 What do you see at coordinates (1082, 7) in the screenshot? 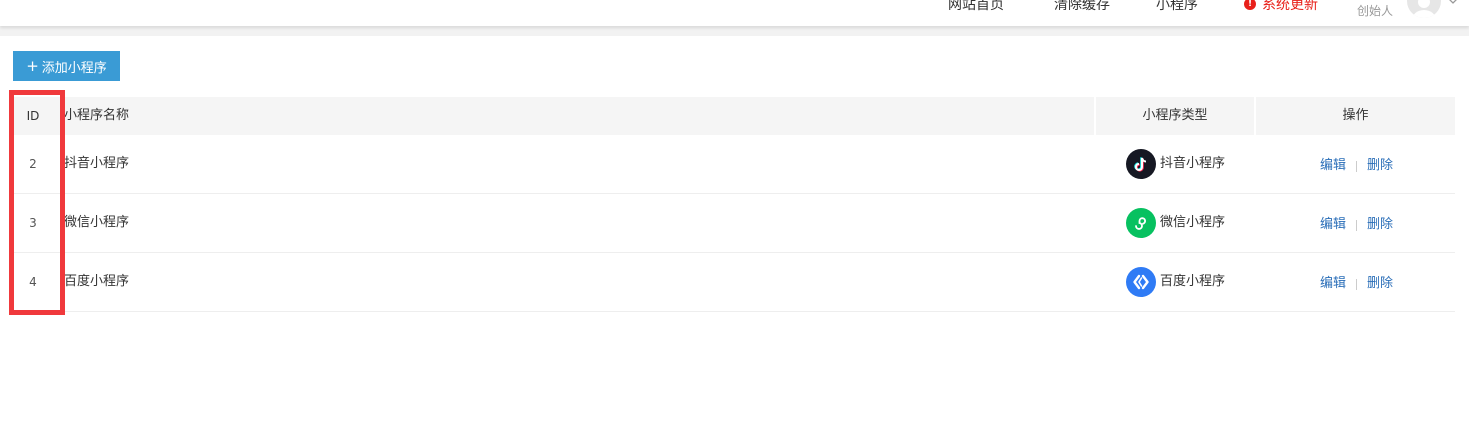
I see `nav-clear-cache-link: 清除缓存` at bounding box center [1082, 7].